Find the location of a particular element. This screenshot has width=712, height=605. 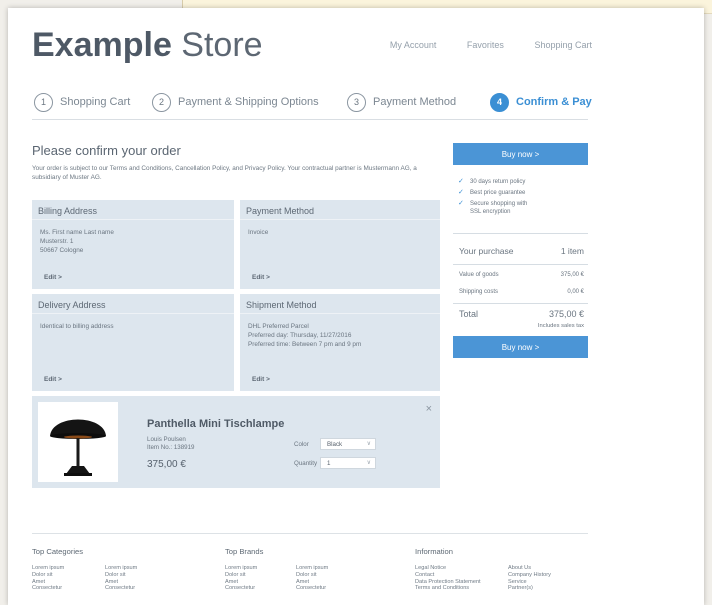

step-payment-shipping-options: 2 Payment & Shipping Options is located at coordinates (235, 102).